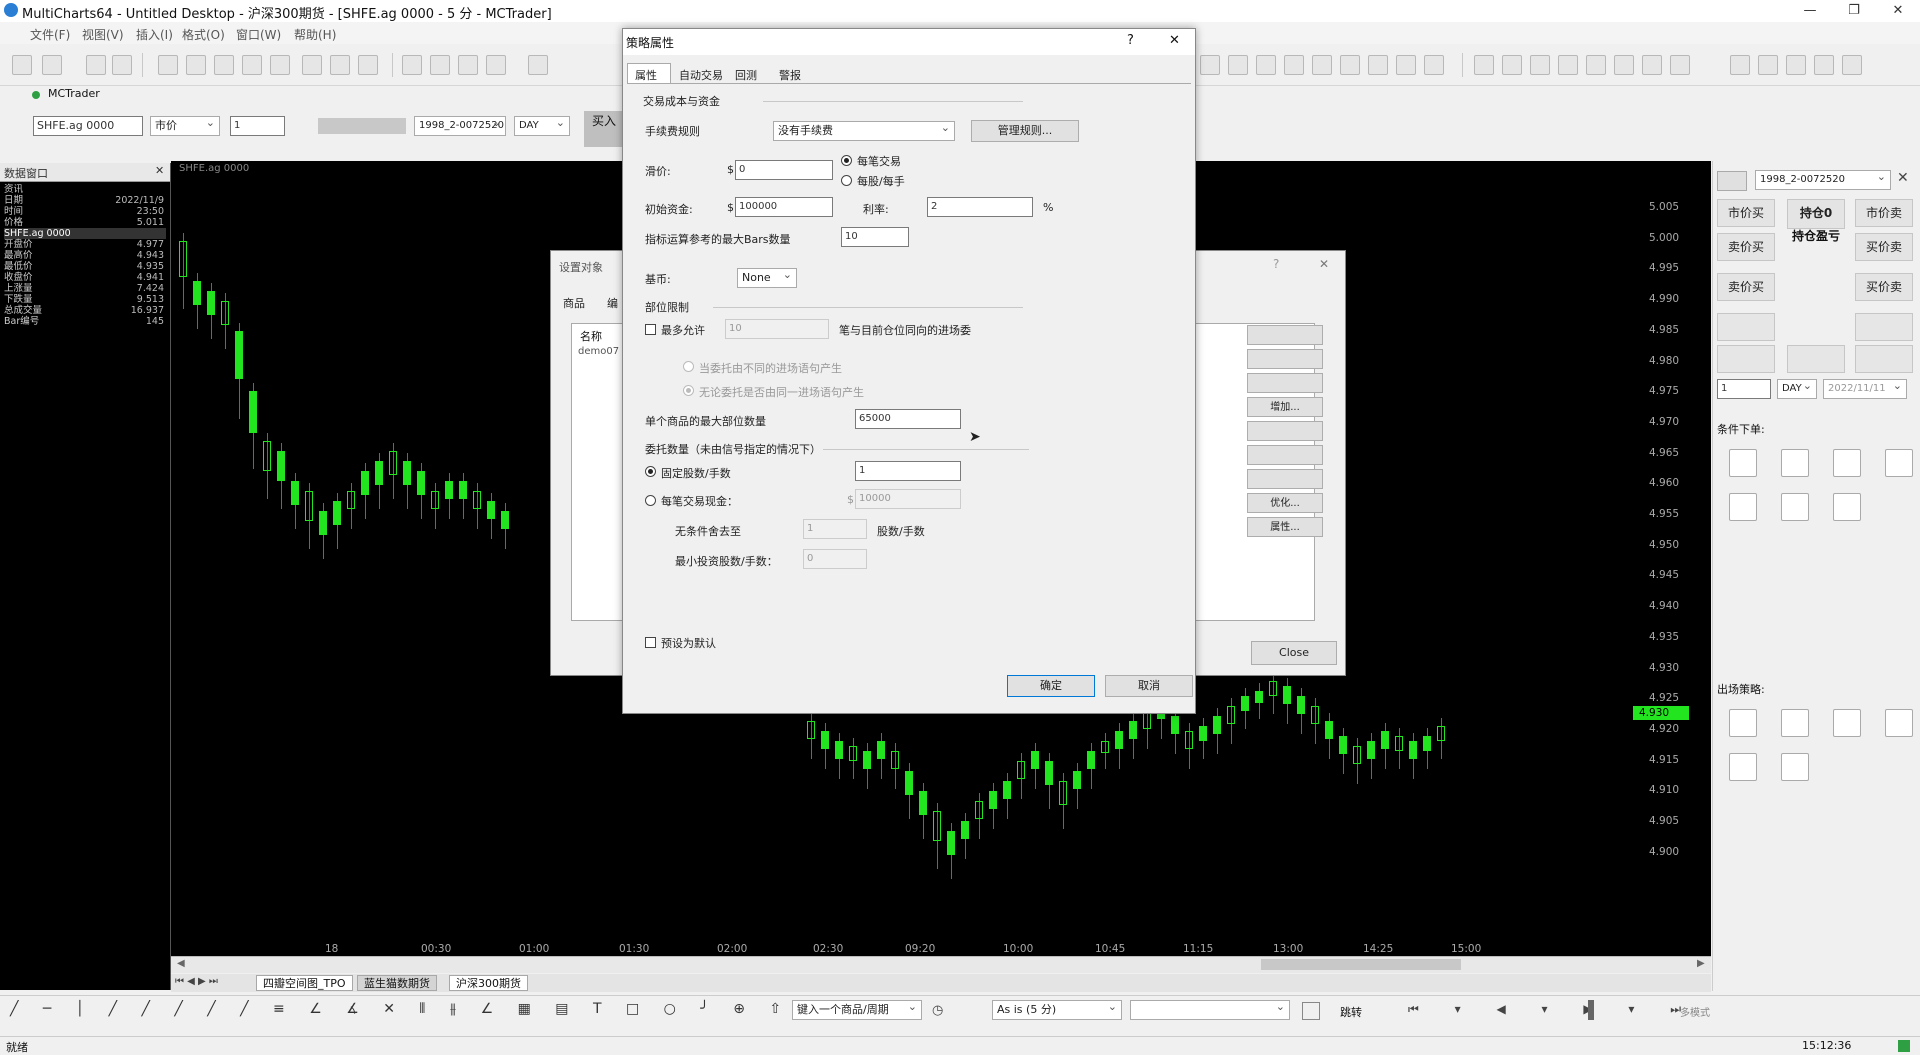  I want to click on bid-sell-button-2: 买价卖, so click(1884, 287).